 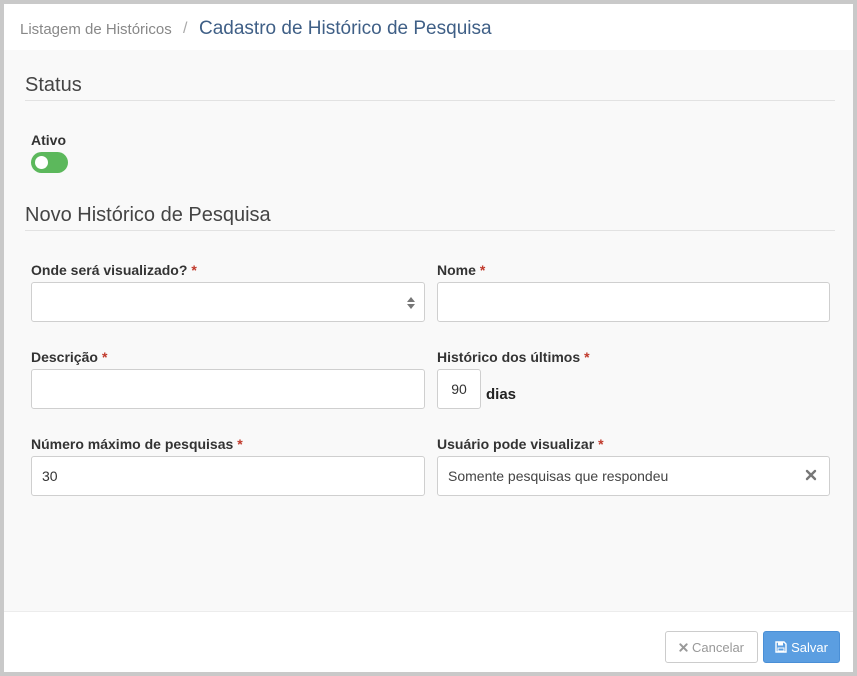 I want to click on active-toggle, so click(x=49, y=162).